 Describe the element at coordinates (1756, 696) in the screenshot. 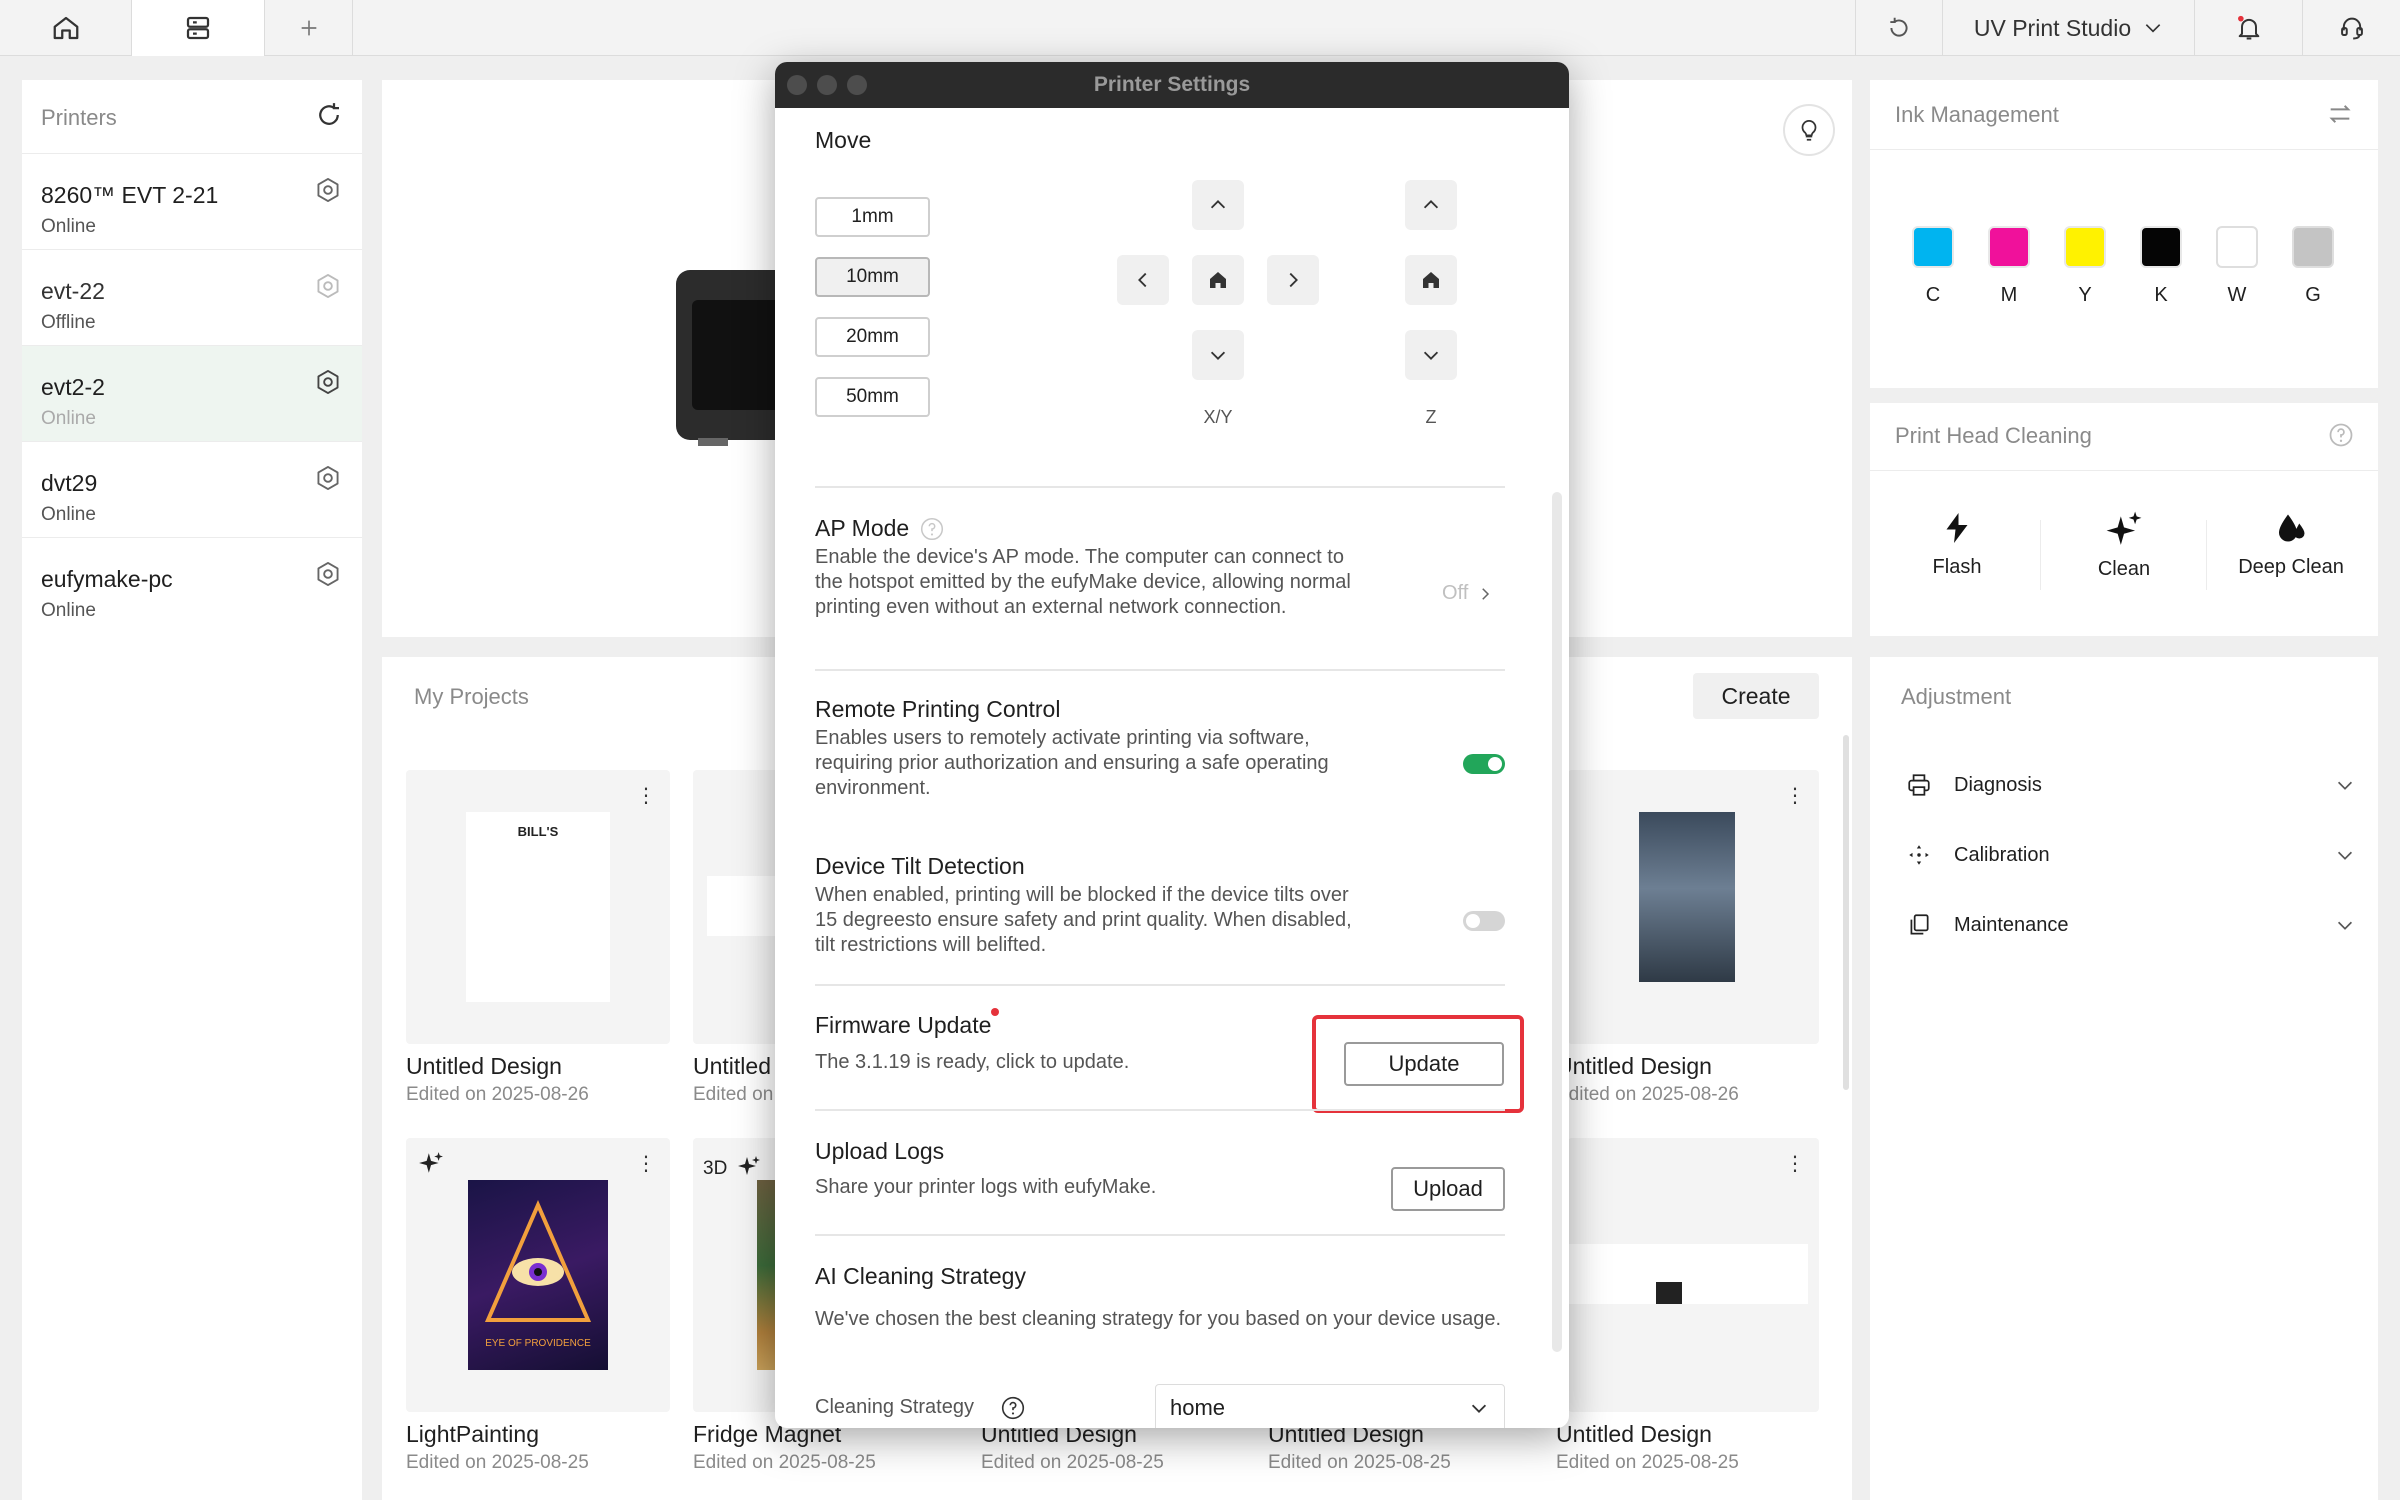

I see `create-button: Create` at that location.